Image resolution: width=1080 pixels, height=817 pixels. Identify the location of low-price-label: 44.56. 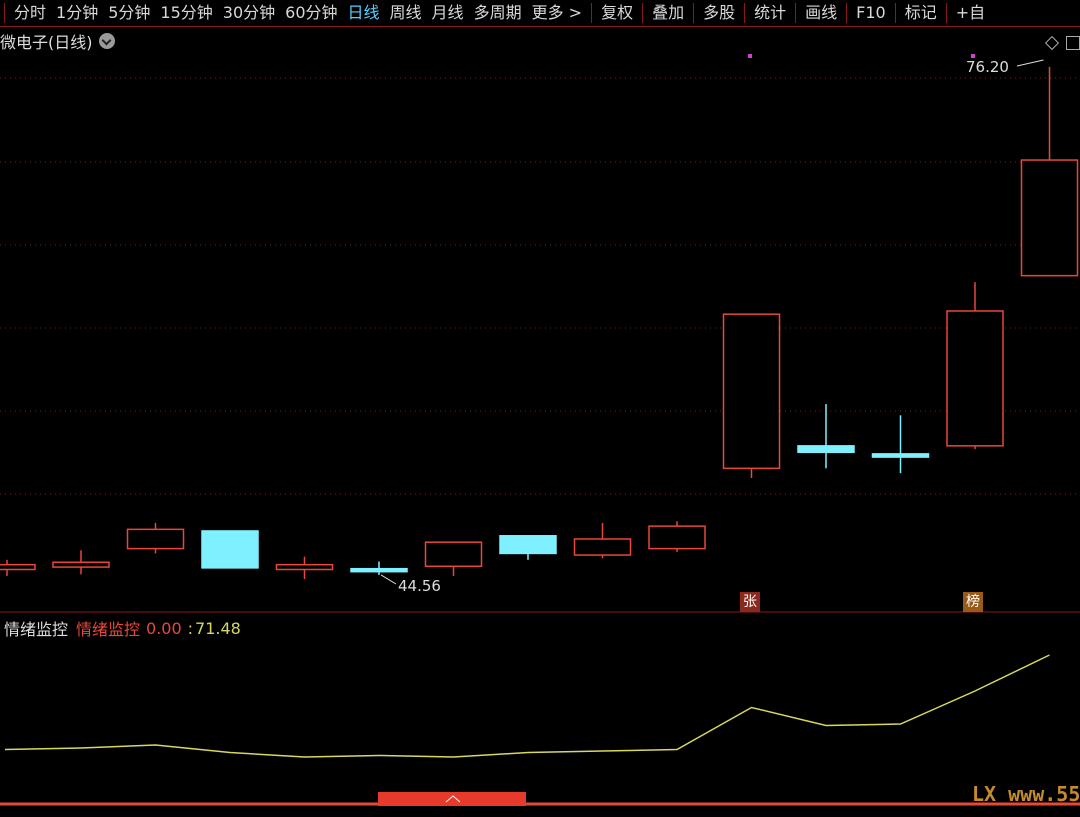
(419, 586).